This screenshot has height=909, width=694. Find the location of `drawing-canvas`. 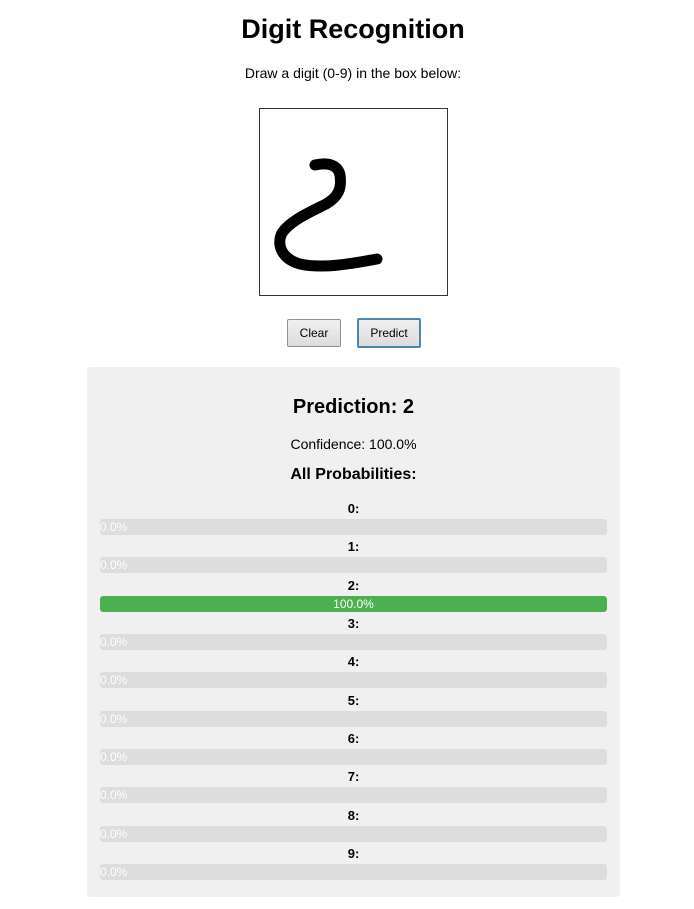

drawing-canvas is located at coordinates (353, 202).